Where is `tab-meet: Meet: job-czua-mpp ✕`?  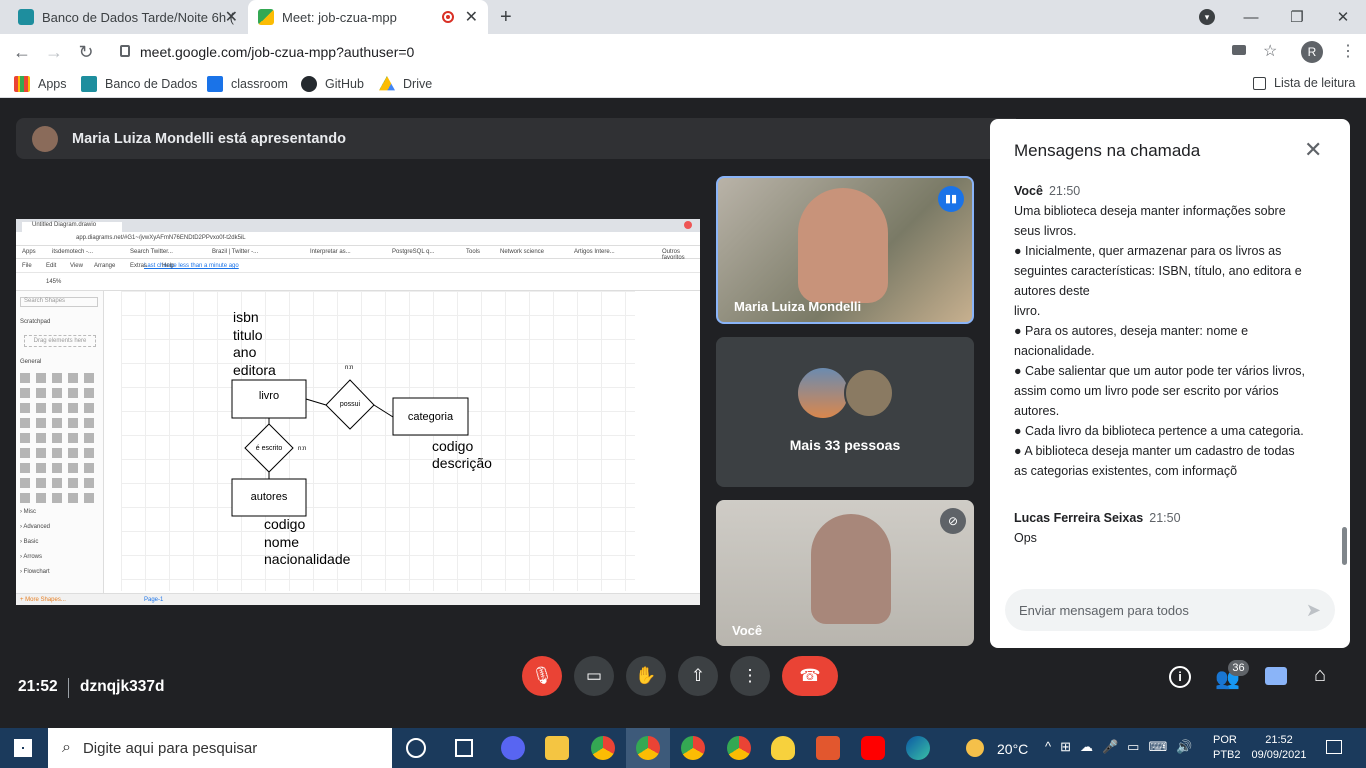
tab-meet: Meet: job-czua-mpp ✕ is located at coordinates (368, 17).